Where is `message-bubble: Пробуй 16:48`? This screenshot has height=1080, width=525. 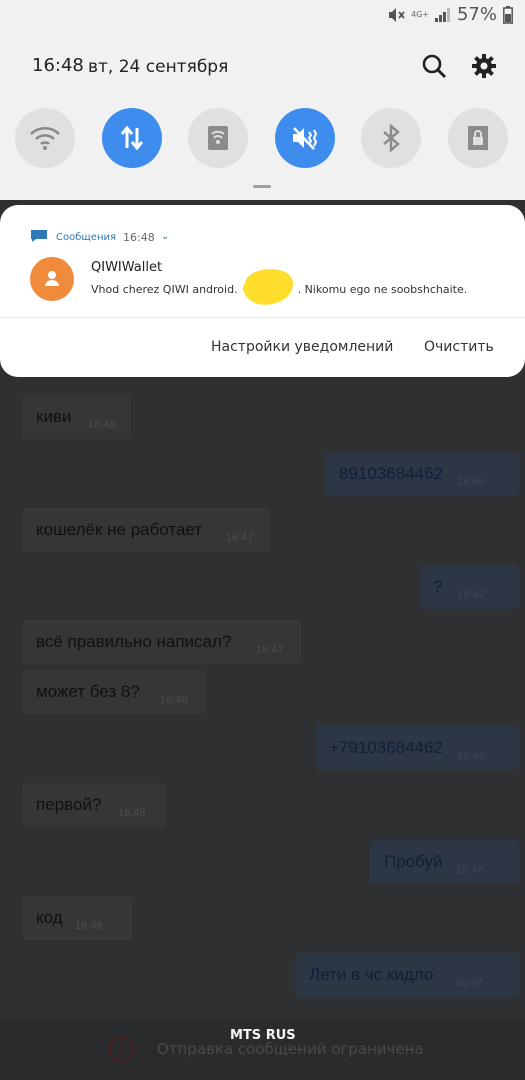
message-bubble: Пробуй 16:48 is located at coordinates (444, 862).